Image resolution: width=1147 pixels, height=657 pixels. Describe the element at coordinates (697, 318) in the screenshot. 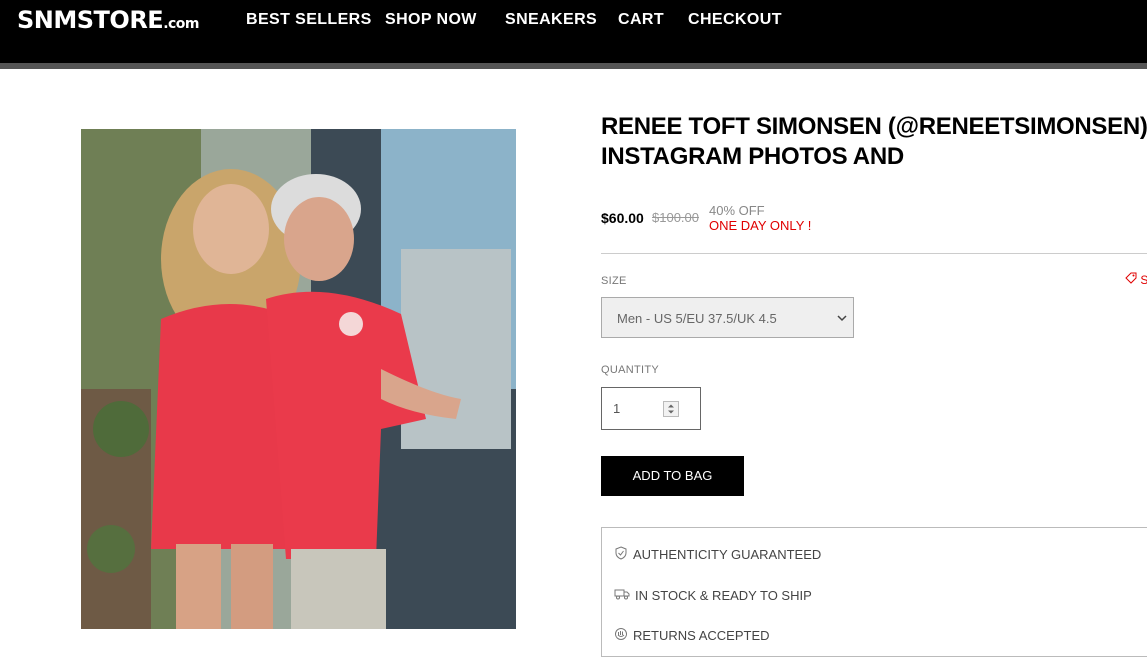

I see `size-select-value: Men - US 5/EU 37.5/UK 4.5` at that location.